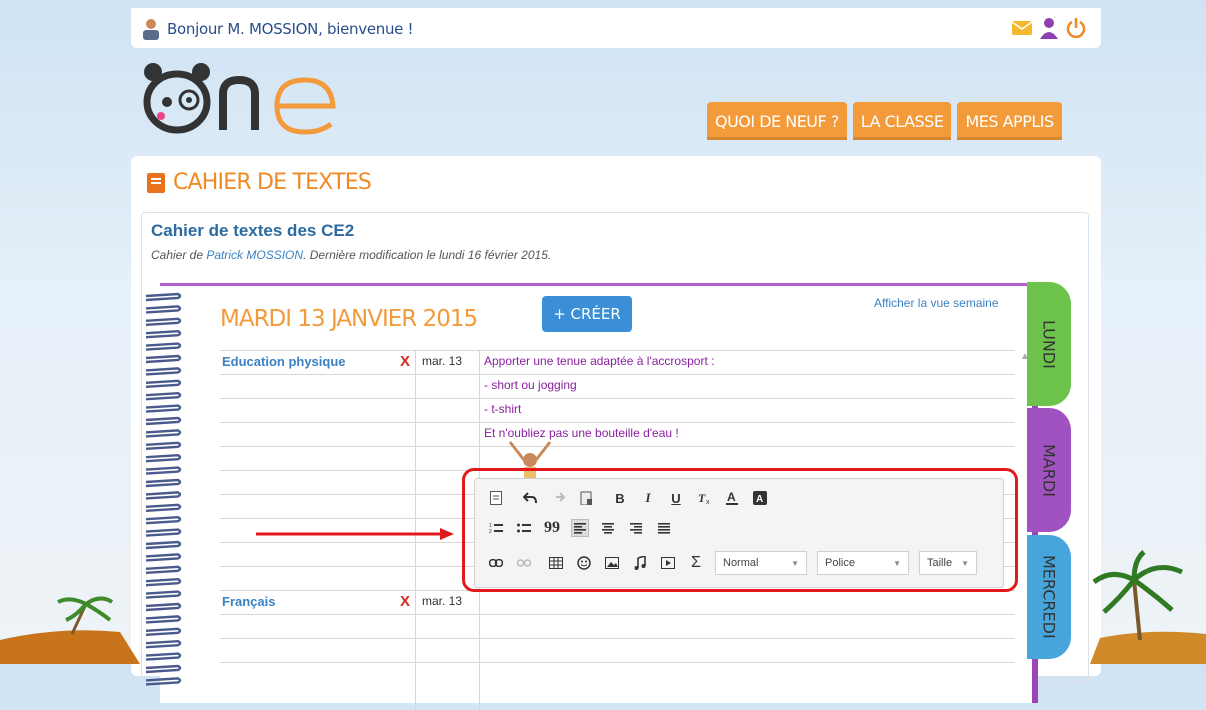  What do you see at coordinates (530, 385) in the screenshot?
I see `entry-content-line: - short ou jogging` at bounding box center [530, 385].